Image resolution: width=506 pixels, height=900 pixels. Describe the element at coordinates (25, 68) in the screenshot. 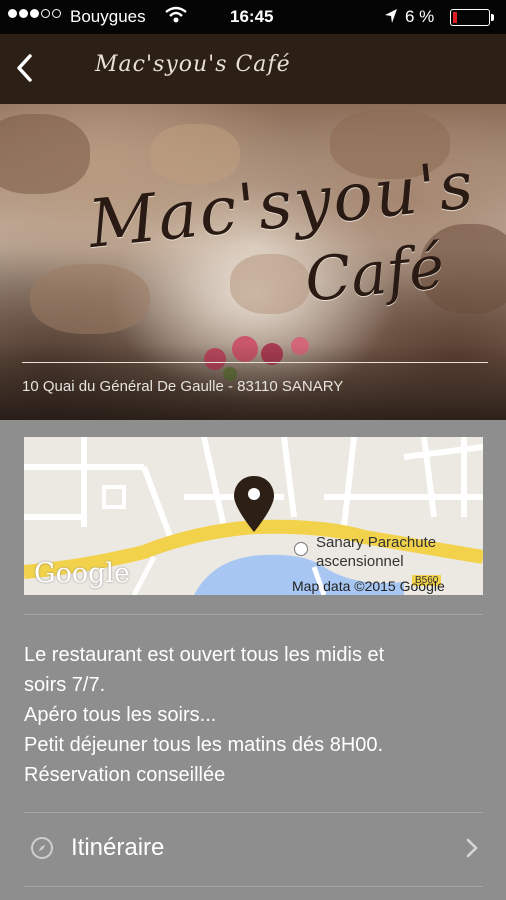

I see `back-chevron-icon` at that location.